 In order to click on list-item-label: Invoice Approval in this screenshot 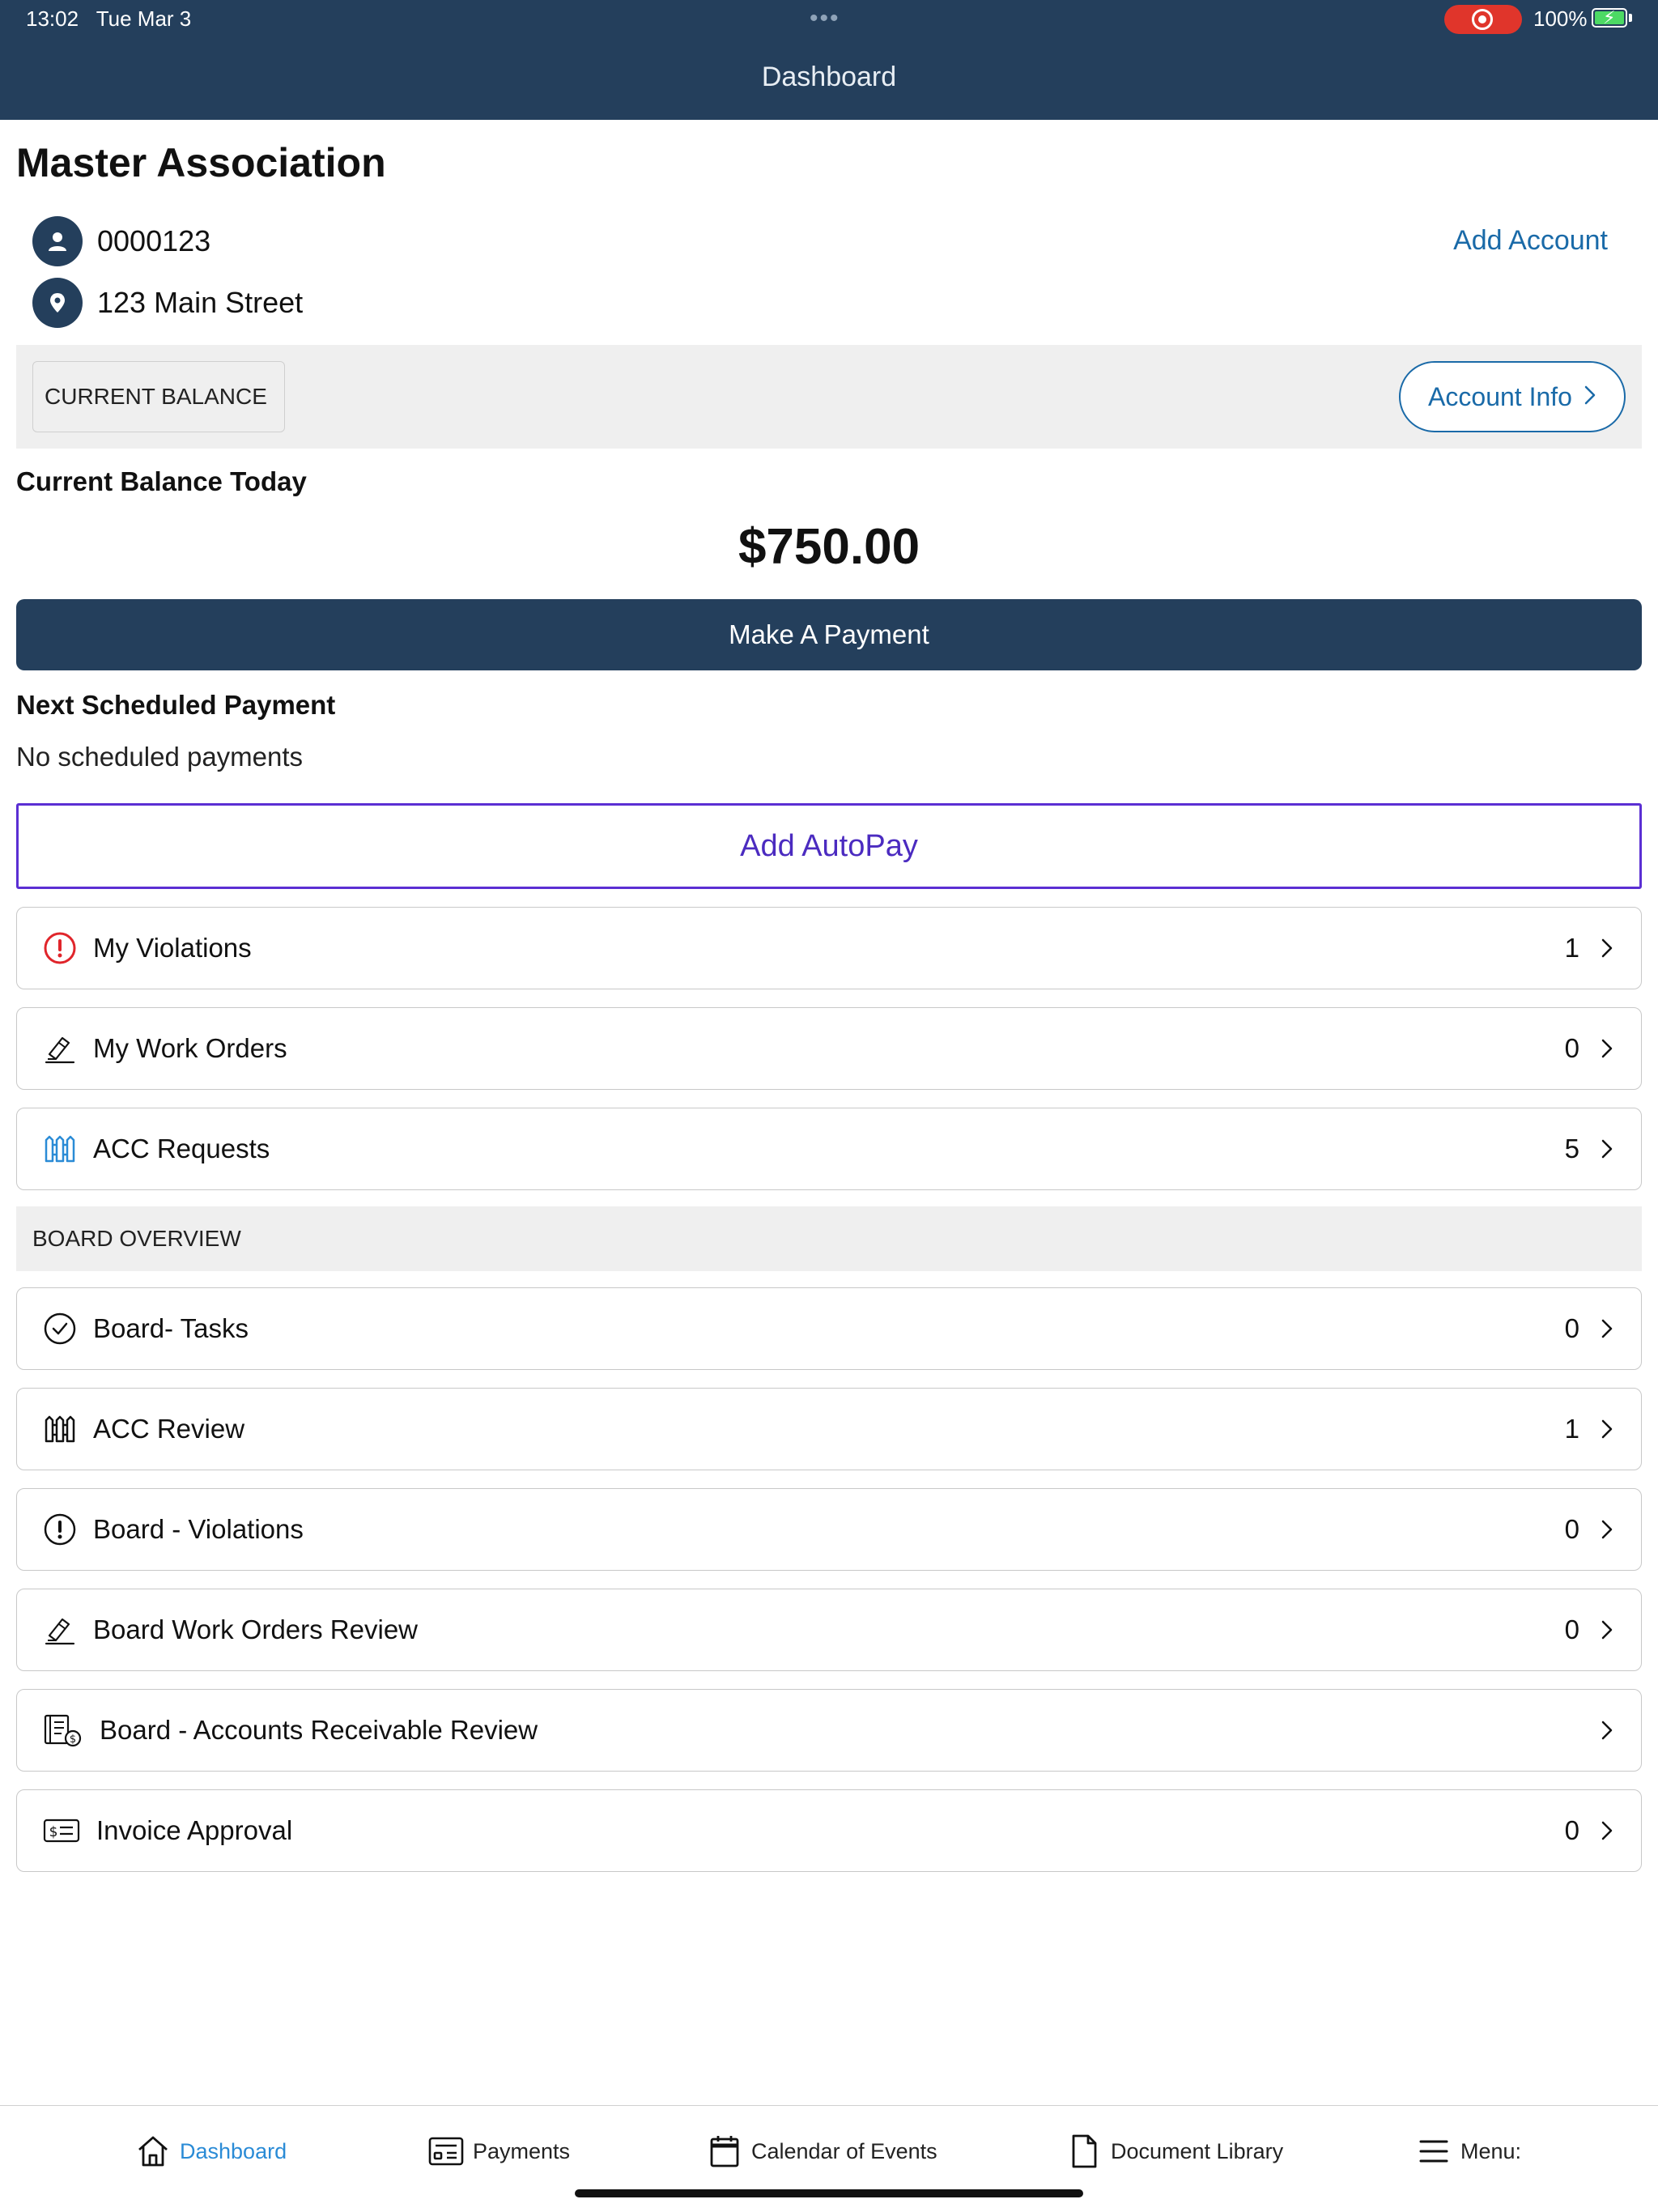, I will do `click(194, 1830)`.